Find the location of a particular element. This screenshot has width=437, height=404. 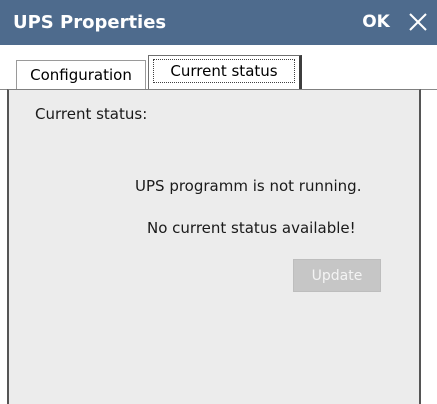

ups-not-running-message: UPS programm is not running. is located at coordinates (248, 186).